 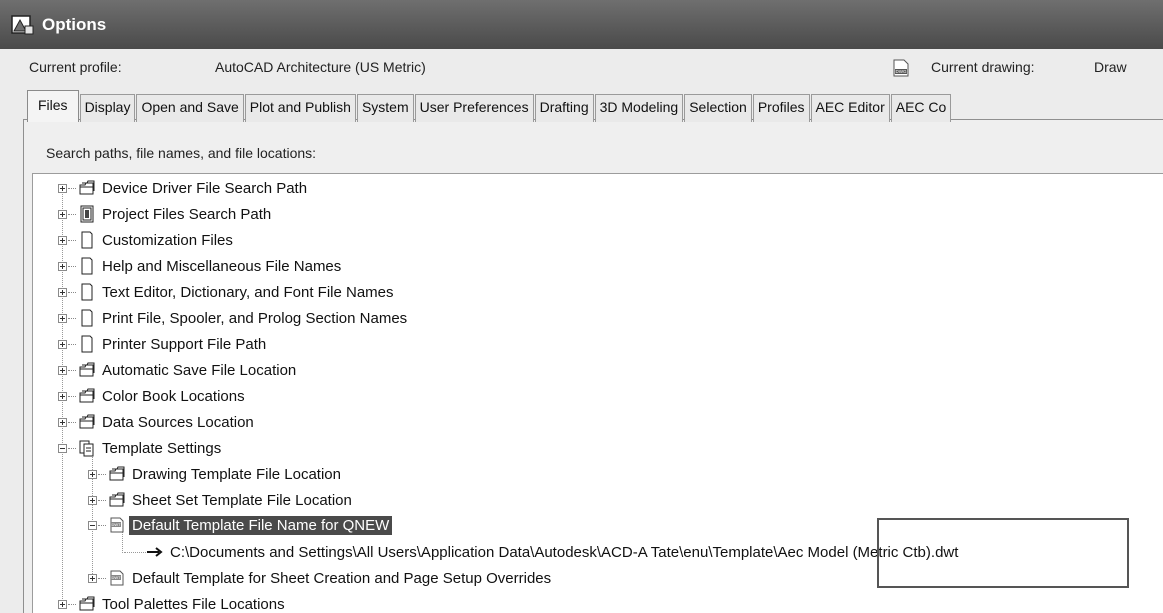 I want to click on tab-aec-editor: AEC Editor, so click(x=850, y=108).